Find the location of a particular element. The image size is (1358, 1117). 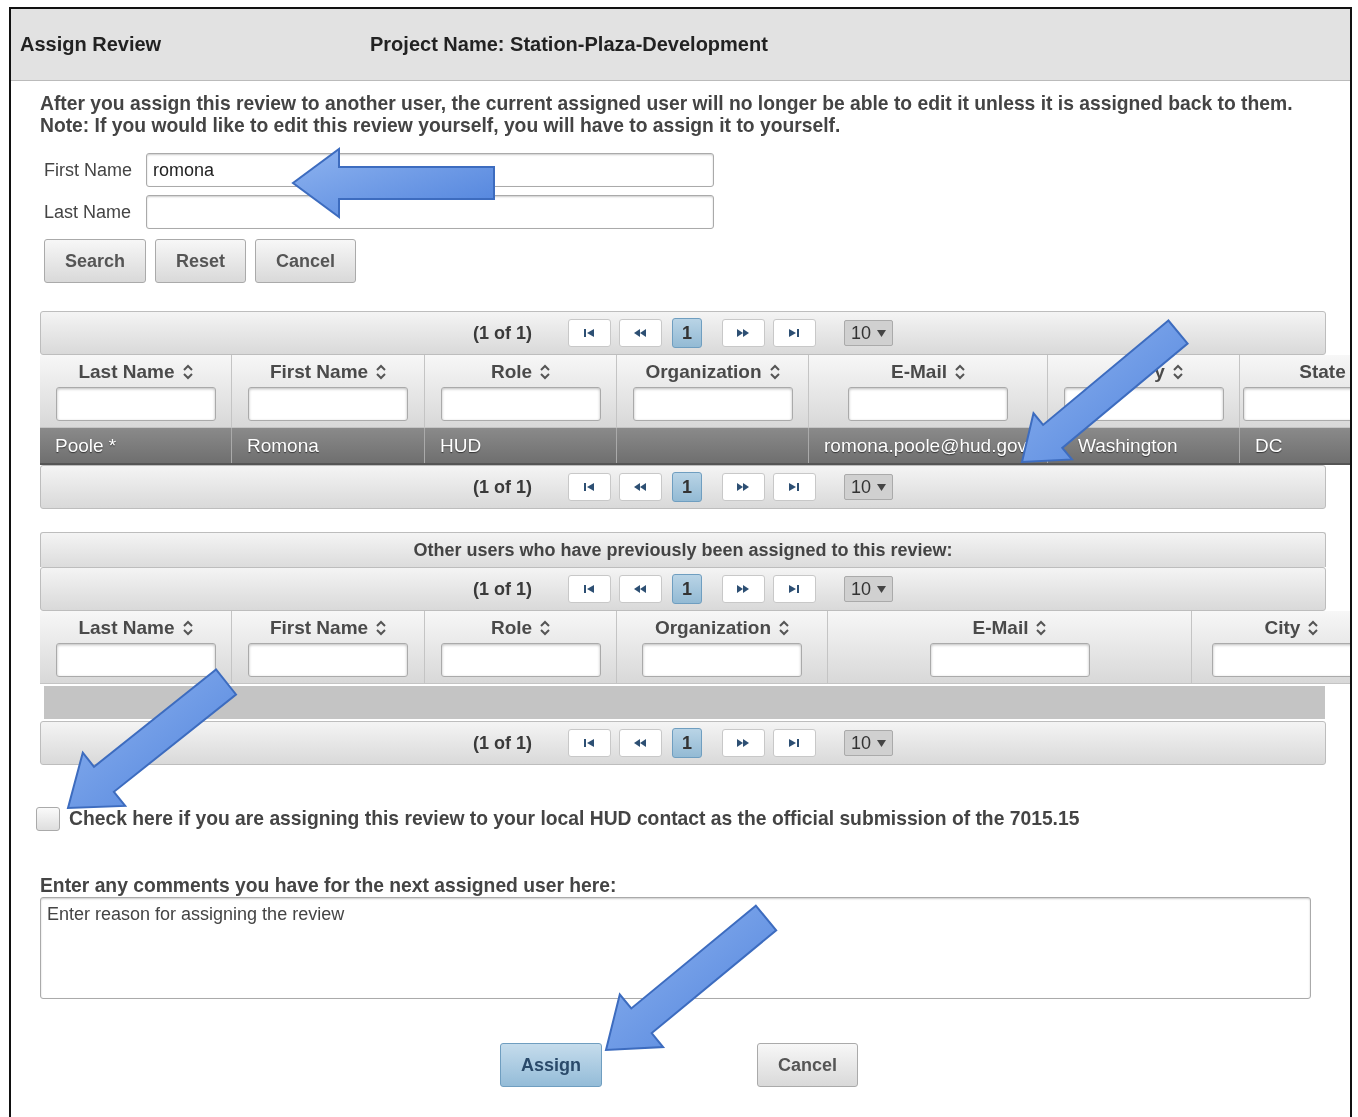

checkbox is located at coordinates (48, 819).